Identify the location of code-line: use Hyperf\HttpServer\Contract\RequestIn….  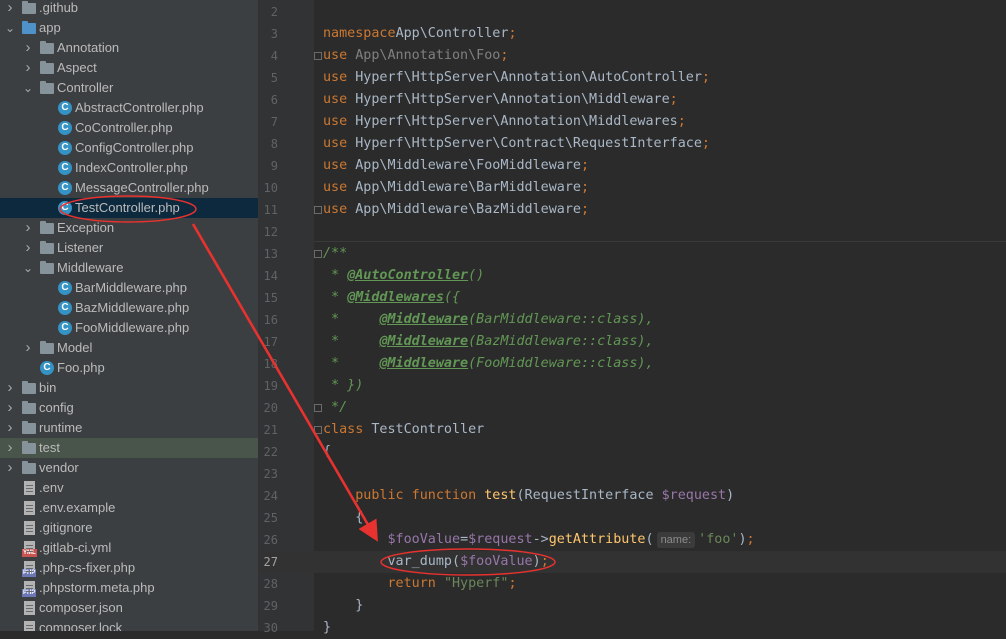
(516, 144).